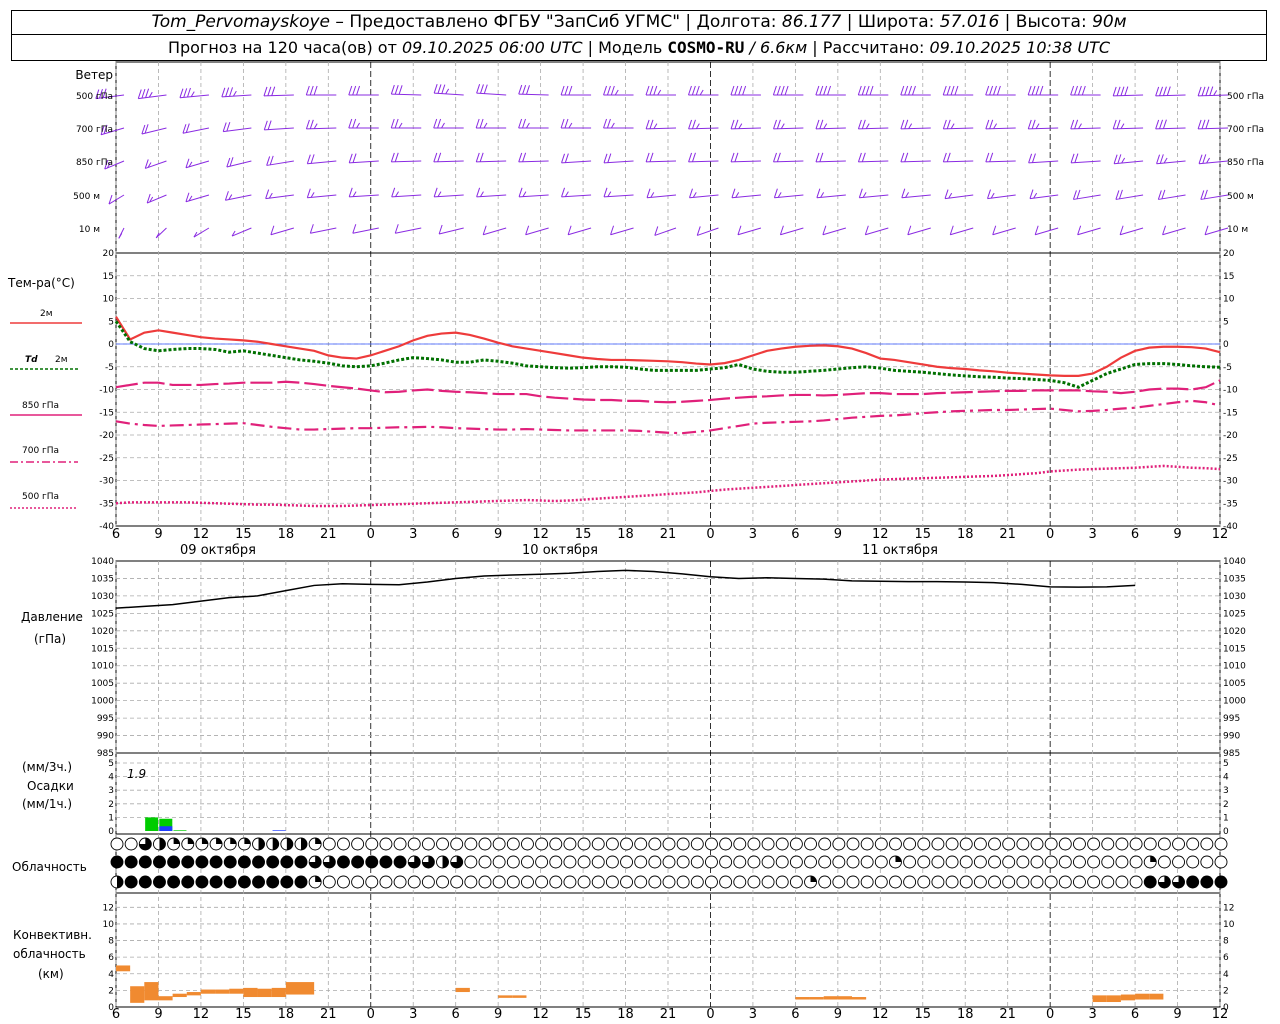  What do you see at coordinates (1231, 754) in the screenshot?
I see `y-tick-label-right: 985` at bounding box center [1231, 754].